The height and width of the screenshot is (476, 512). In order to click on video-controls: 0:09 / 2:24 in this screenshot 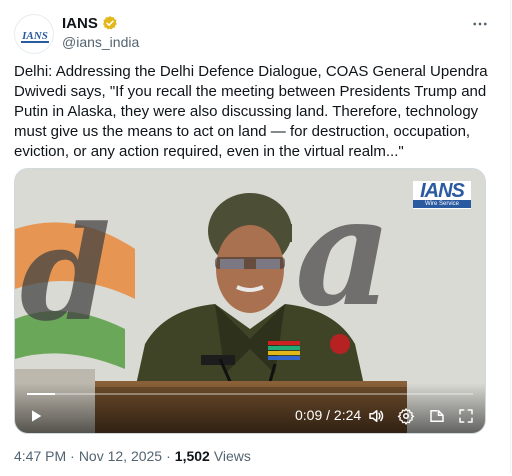, I will do `click(250, 408)`.